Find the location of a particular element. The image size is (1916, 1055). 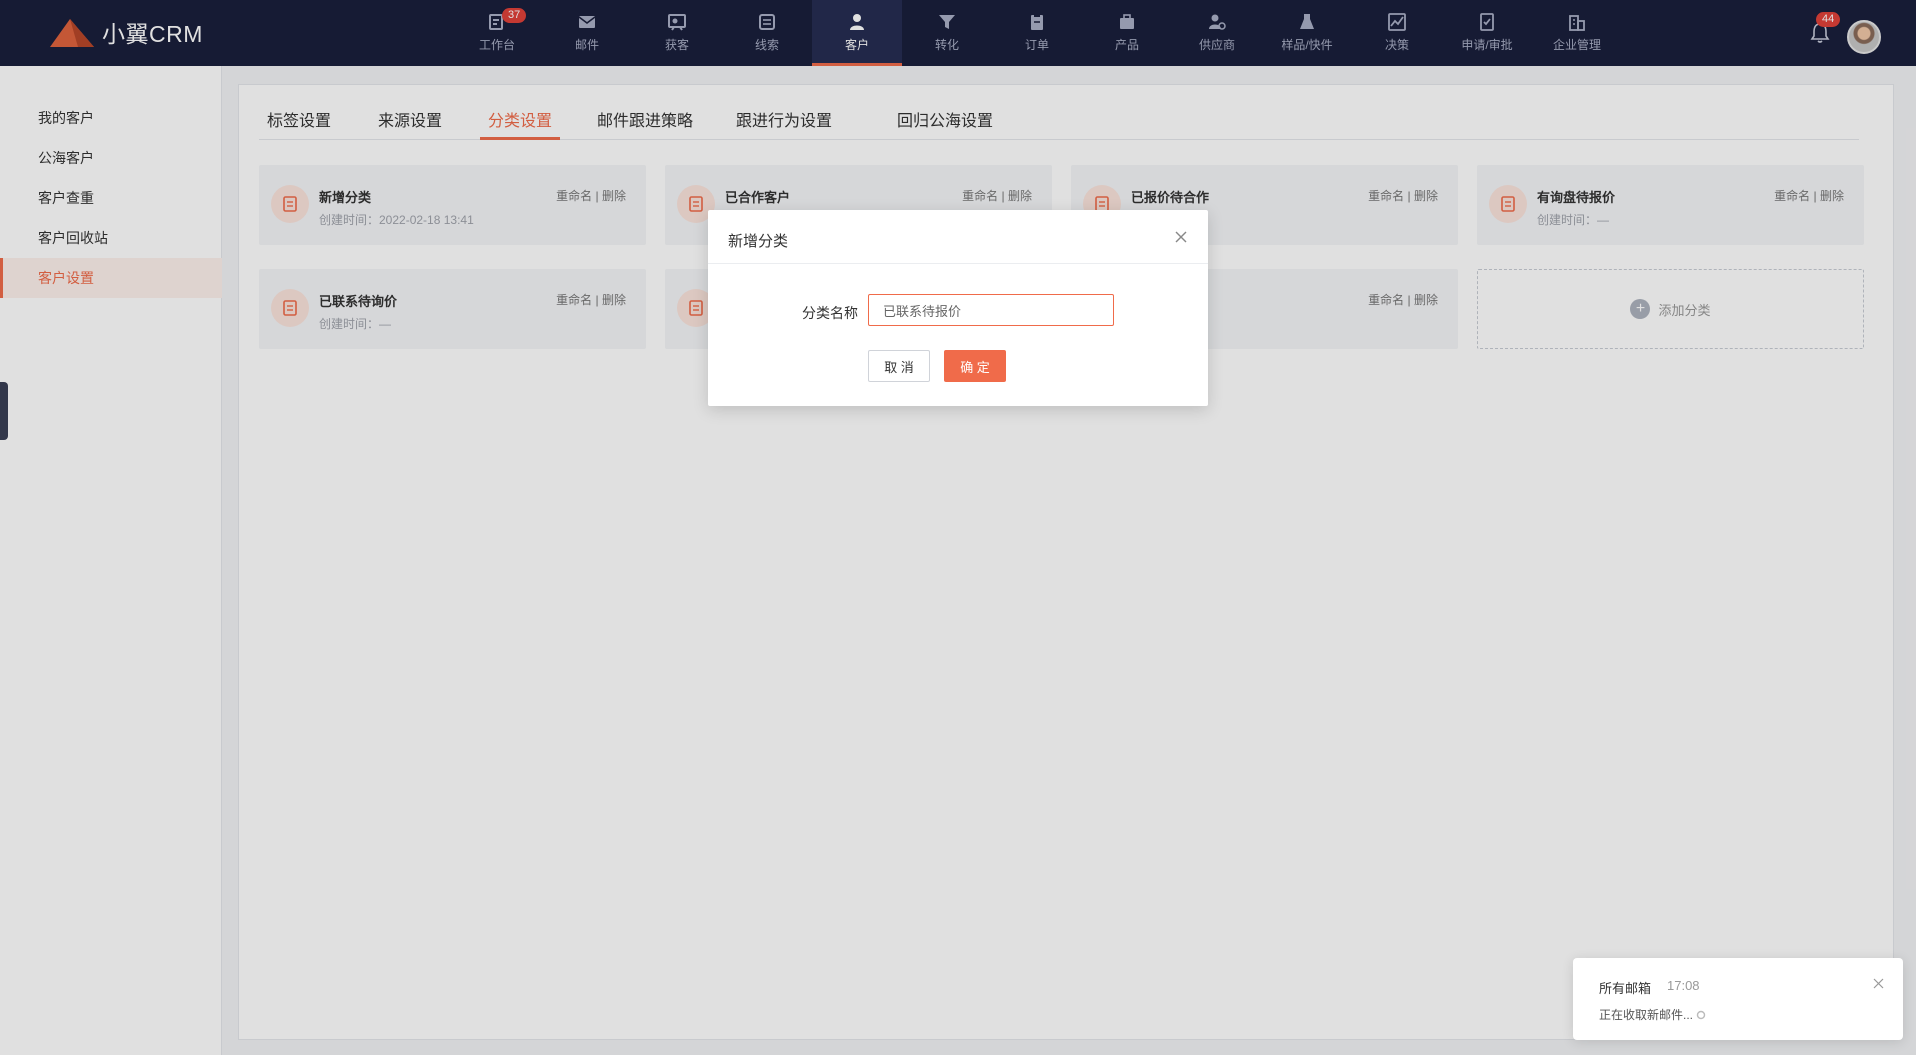

category-name-label: 分类名称 is located at coordinates (830, 313).